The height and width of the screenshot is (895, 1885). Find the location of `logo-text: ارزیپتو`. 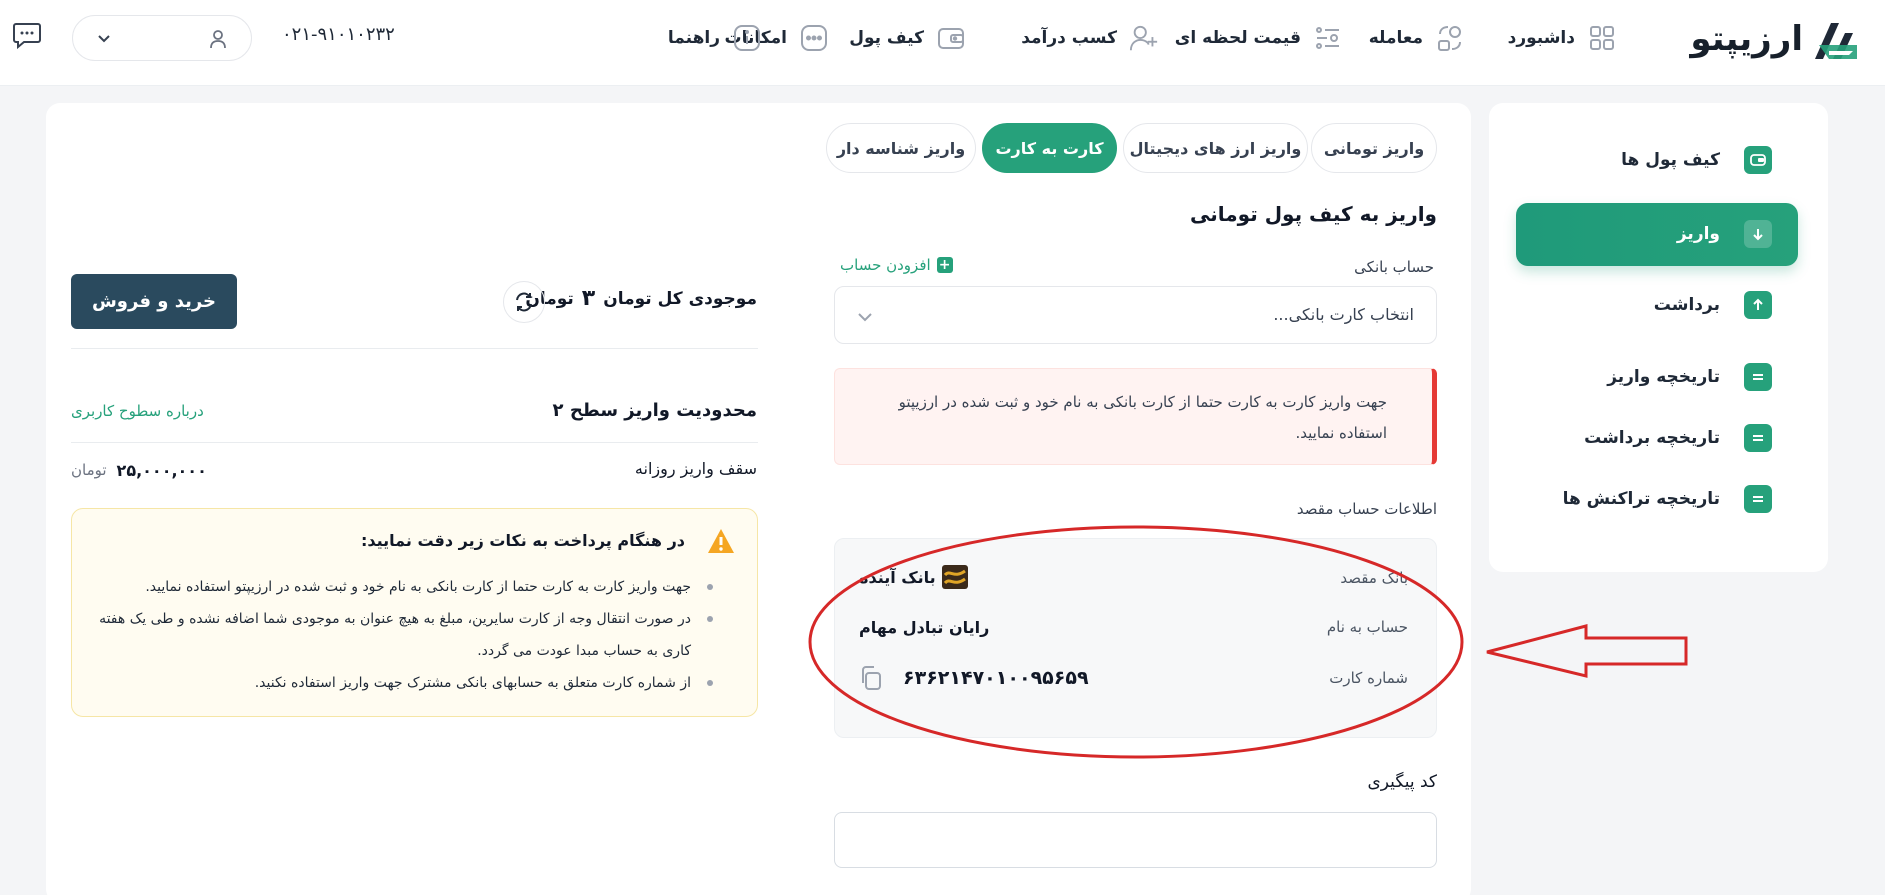

logo-text: ارزیپتو is located at coordinates (1746, 39).